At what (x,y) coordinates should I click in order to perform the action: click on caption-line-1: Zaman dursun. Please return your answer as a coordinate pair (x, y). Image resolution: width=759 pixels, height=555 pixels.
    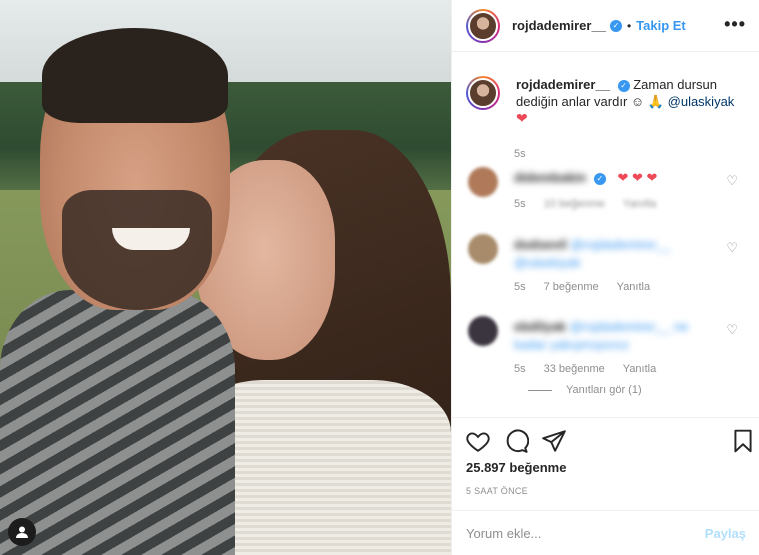
    Looking at the image, I should click on (675, 84).